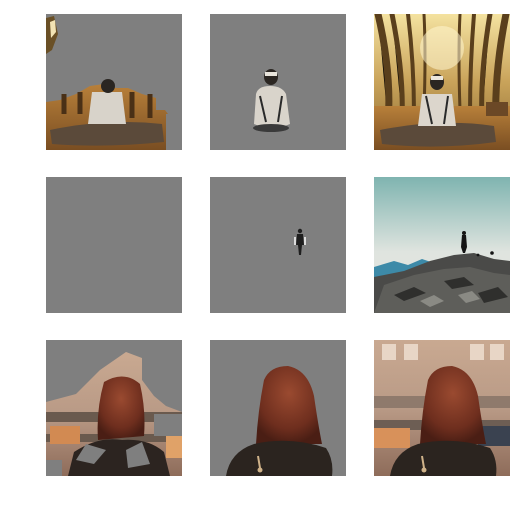 This screenshot has width=520, height=510. What do you see at coordinates (278, 82) in the screenshot?
I see `forest-masked-subject-tile` at bounding box center [278, 82].